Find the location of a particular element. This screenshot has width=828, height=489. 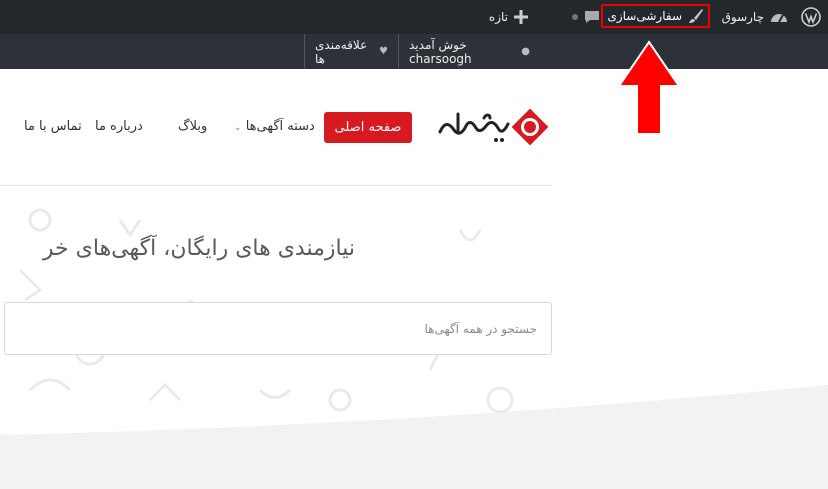

wordpress-menu is located at coordinates (811, 17).